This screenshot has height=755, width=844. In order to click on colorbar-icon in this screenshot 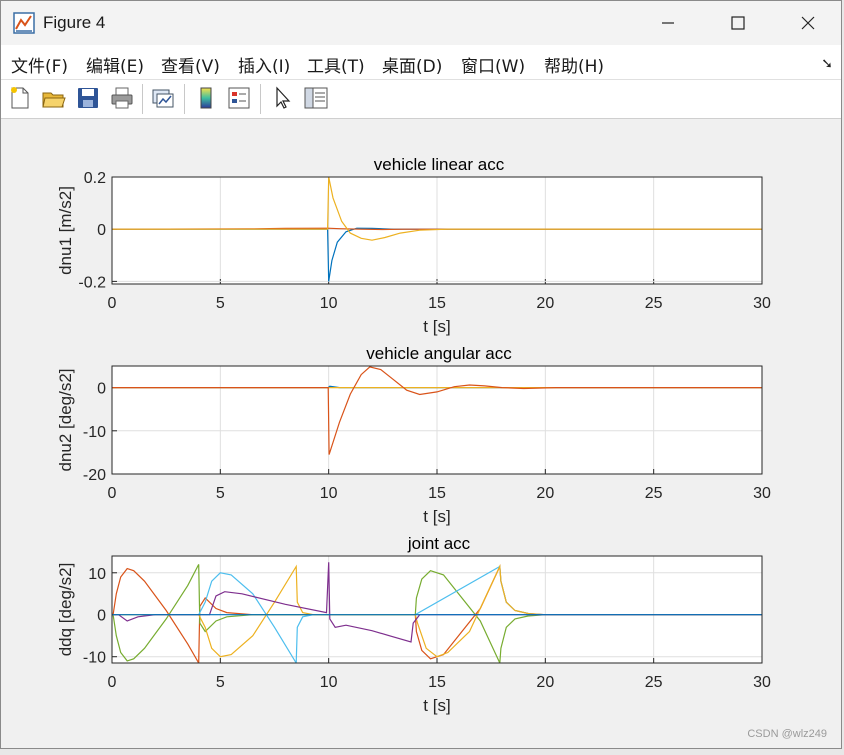, I will do `click(206, 98)`.